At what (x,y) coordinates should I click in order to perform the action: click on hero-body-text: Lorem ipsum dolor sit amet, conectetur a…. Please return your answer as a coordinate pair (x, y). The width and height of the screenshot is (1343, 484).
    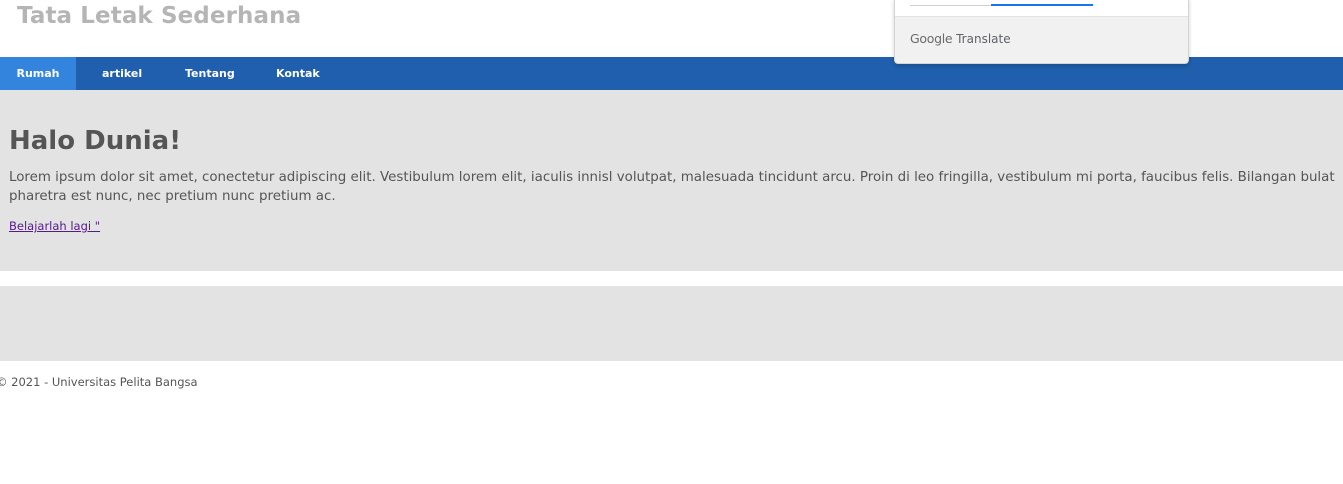
    Looking at the image, I should click on (672, 187).